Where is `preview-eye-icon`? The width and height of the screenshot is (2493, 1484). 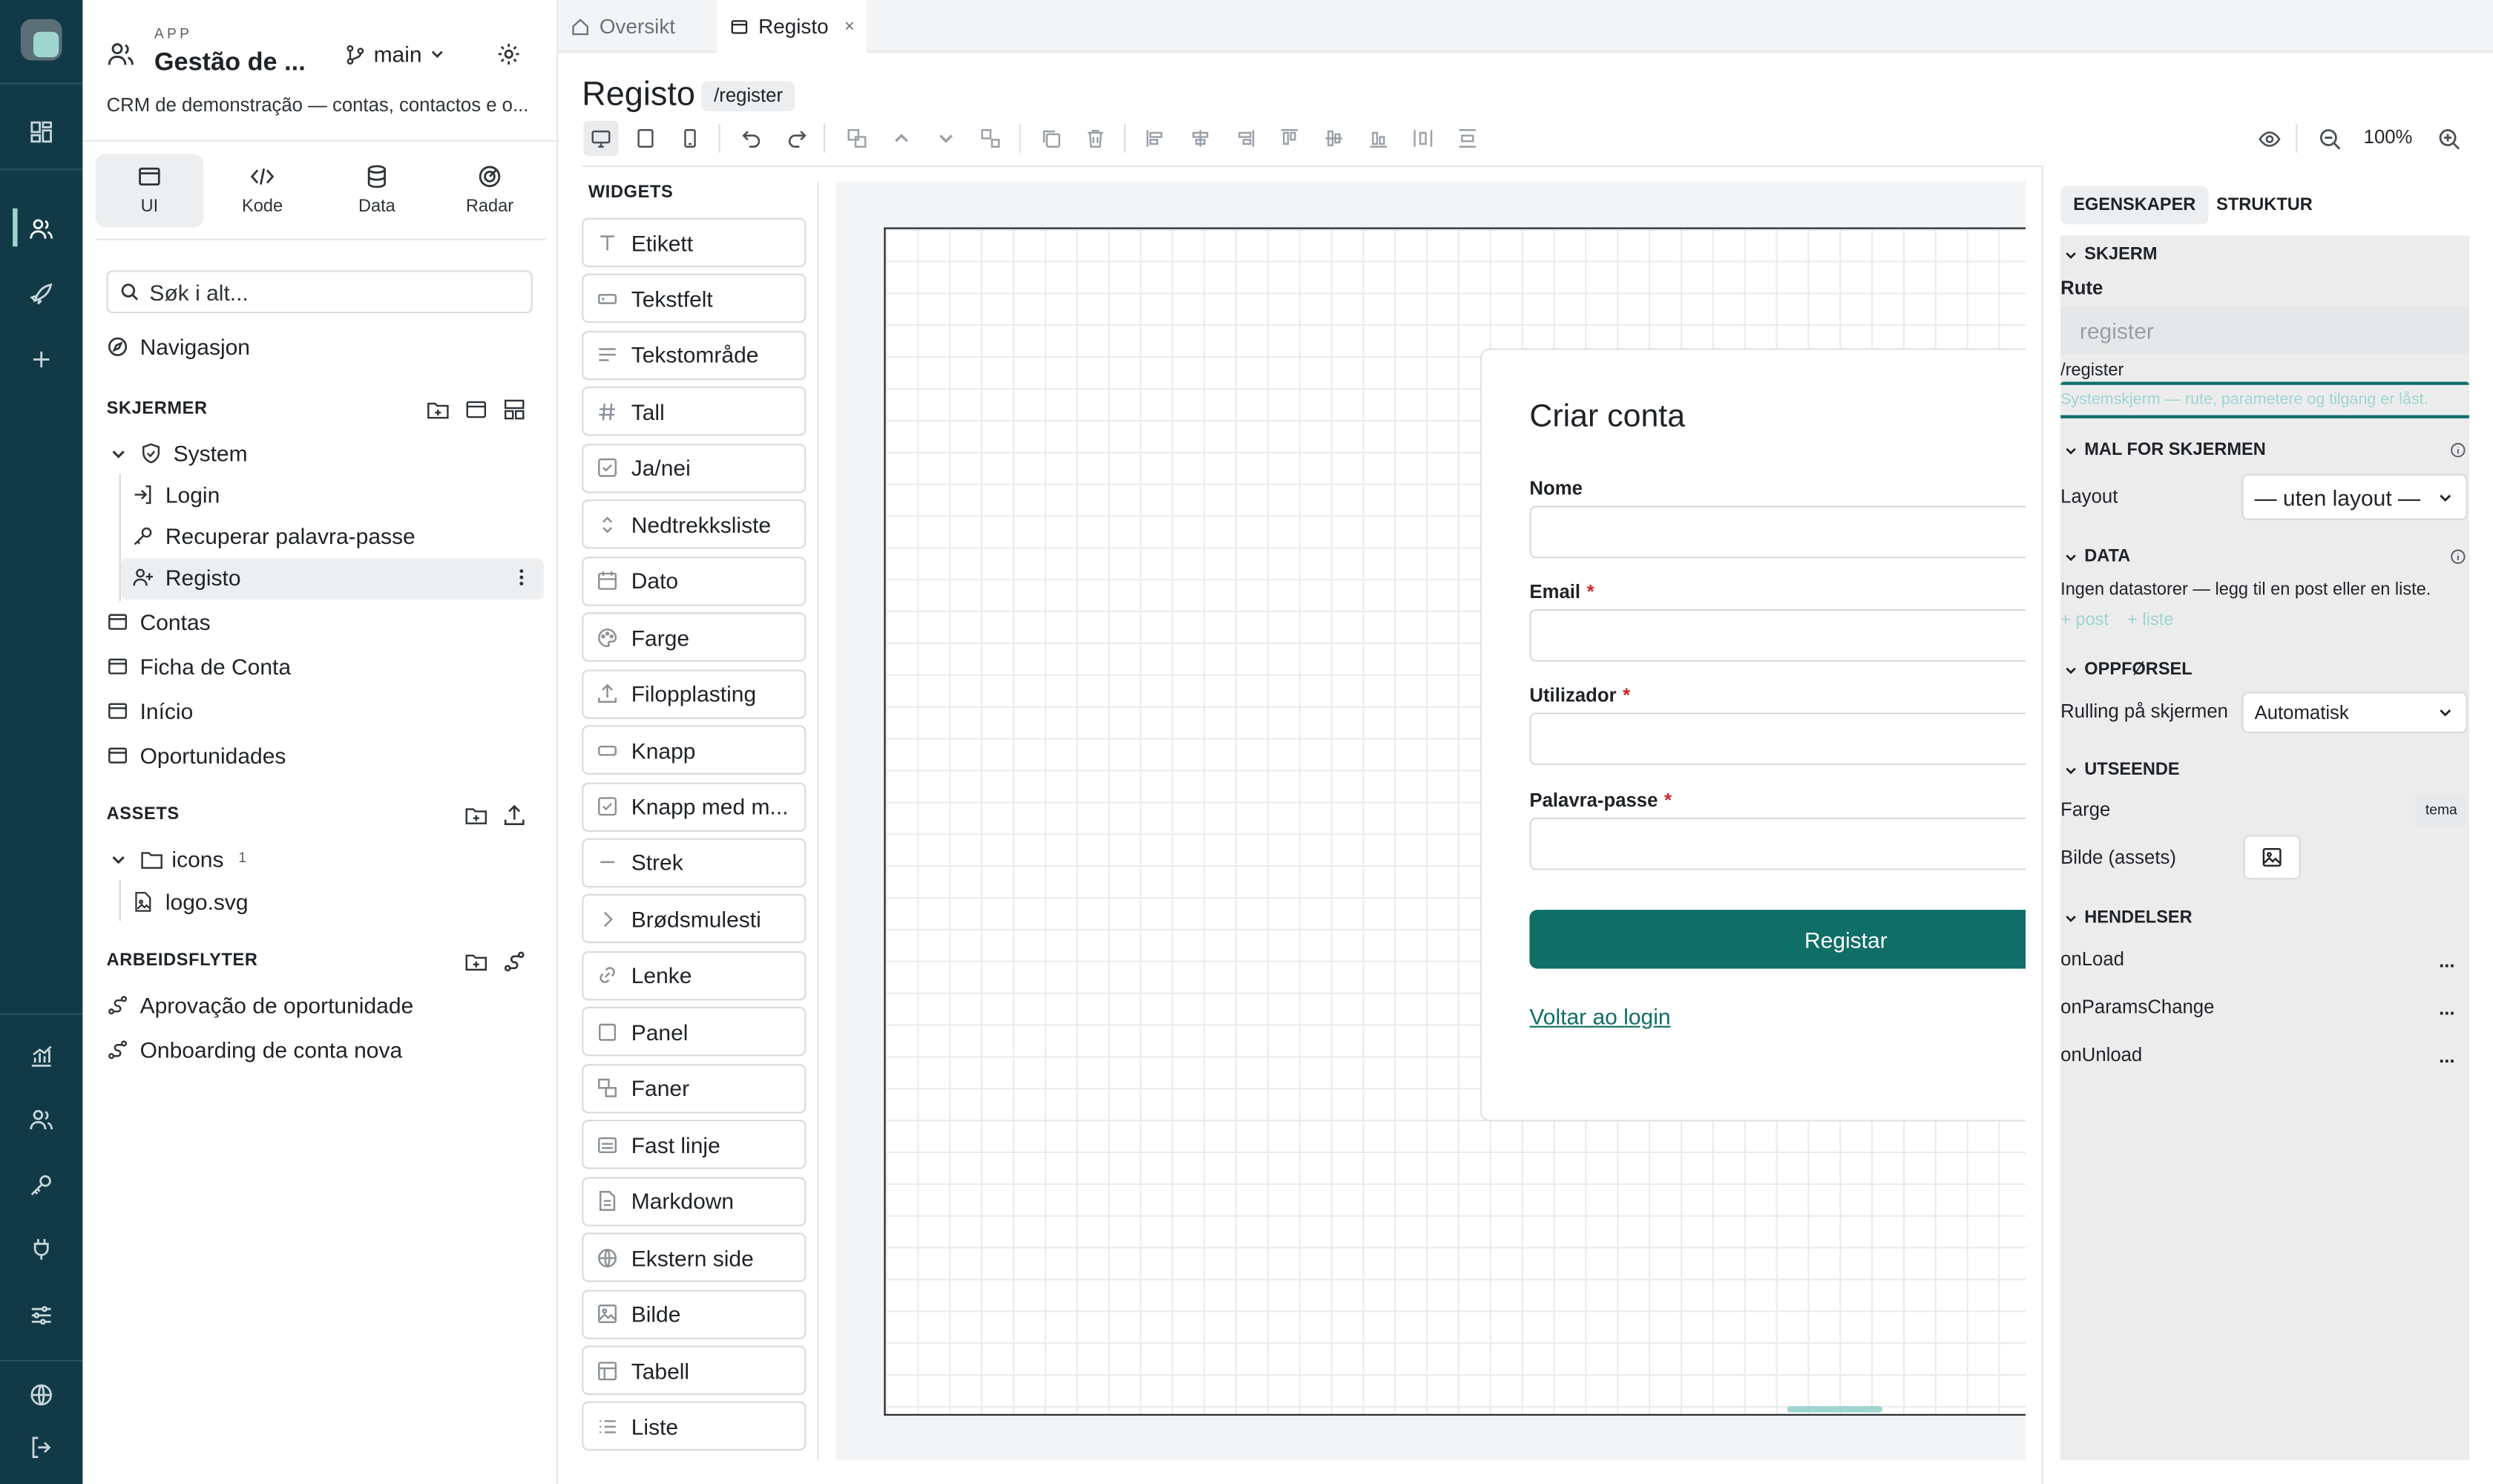
preview-eye-icon is located at coordinates (2268, 138).